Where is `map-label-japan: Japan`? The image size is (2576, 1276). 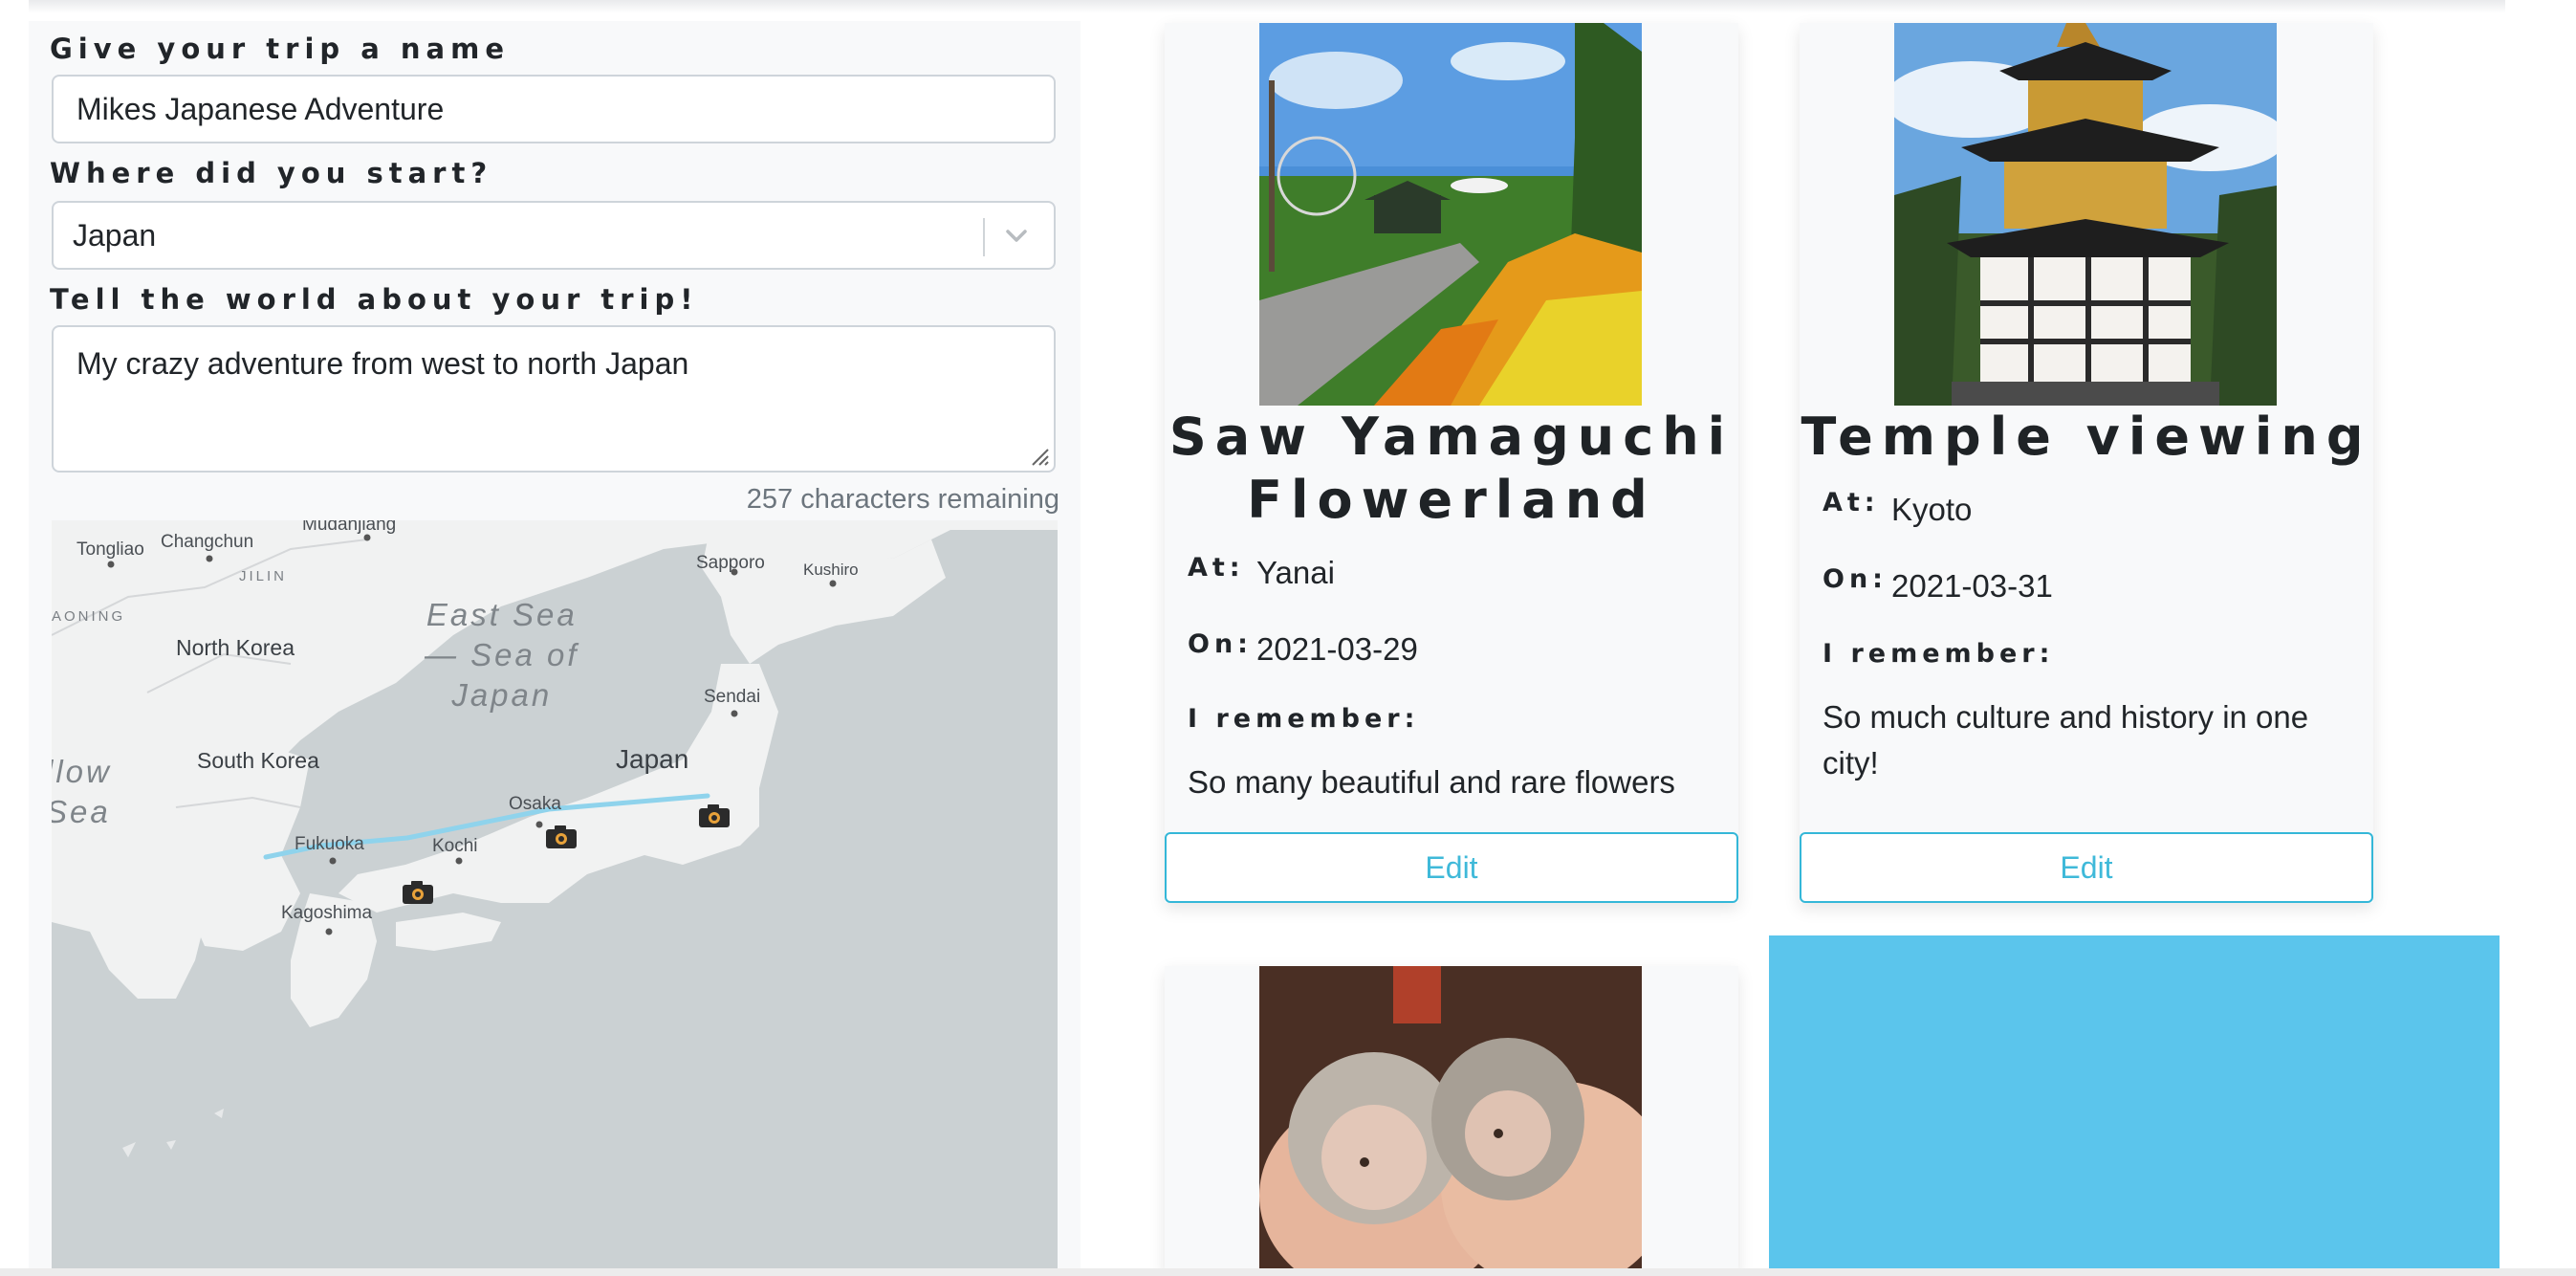
map-label-japan: Japan is located at coordinates (652, 759).